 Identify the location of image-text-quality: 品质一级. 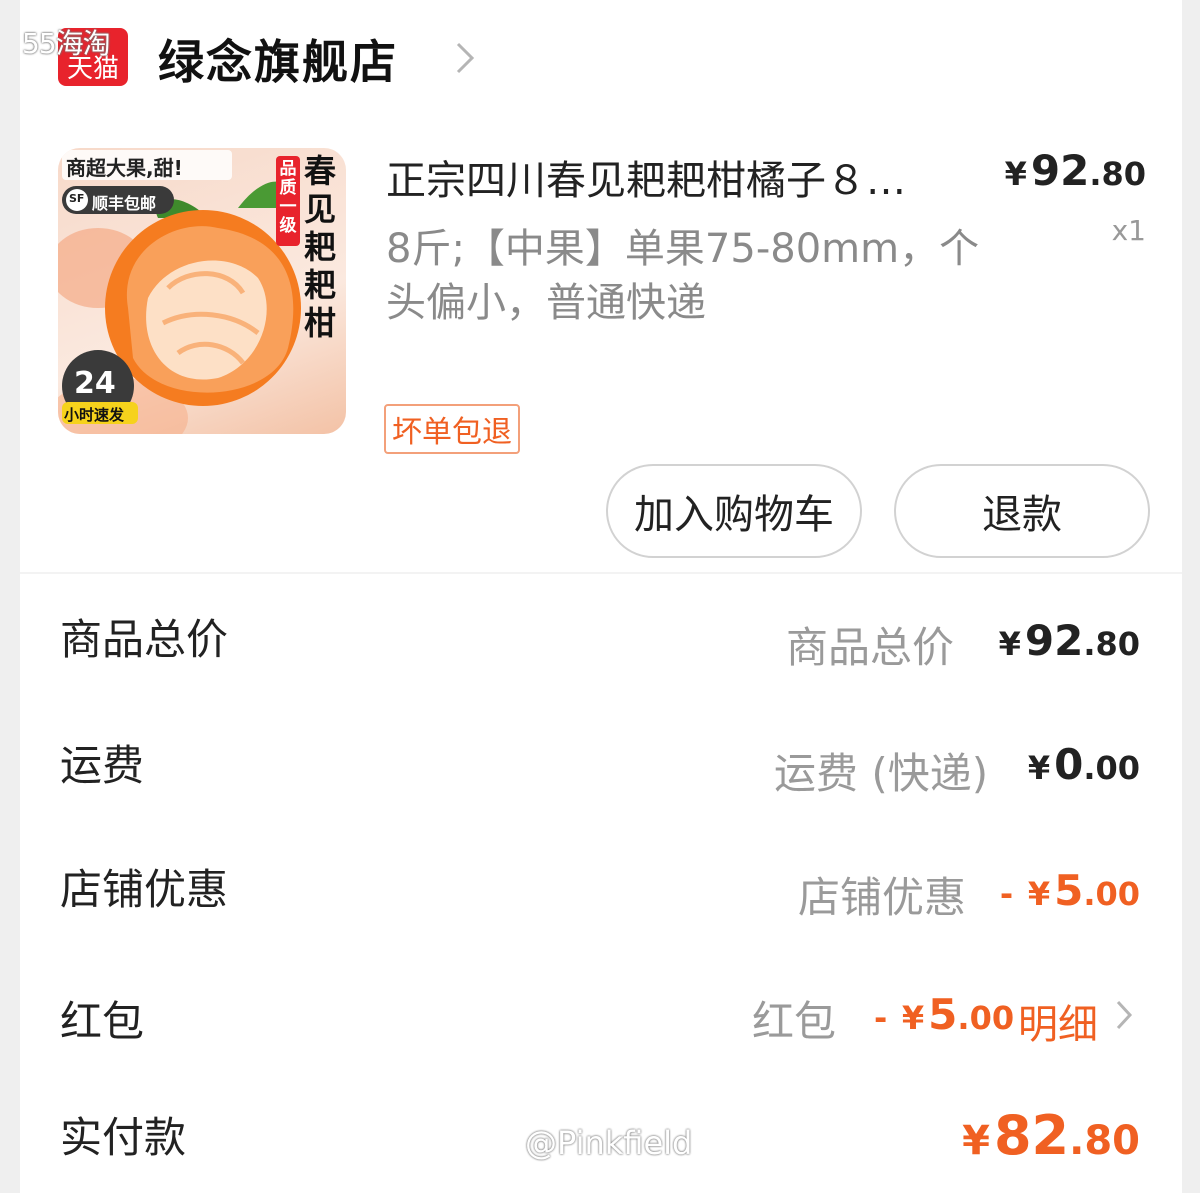
(288, 197).